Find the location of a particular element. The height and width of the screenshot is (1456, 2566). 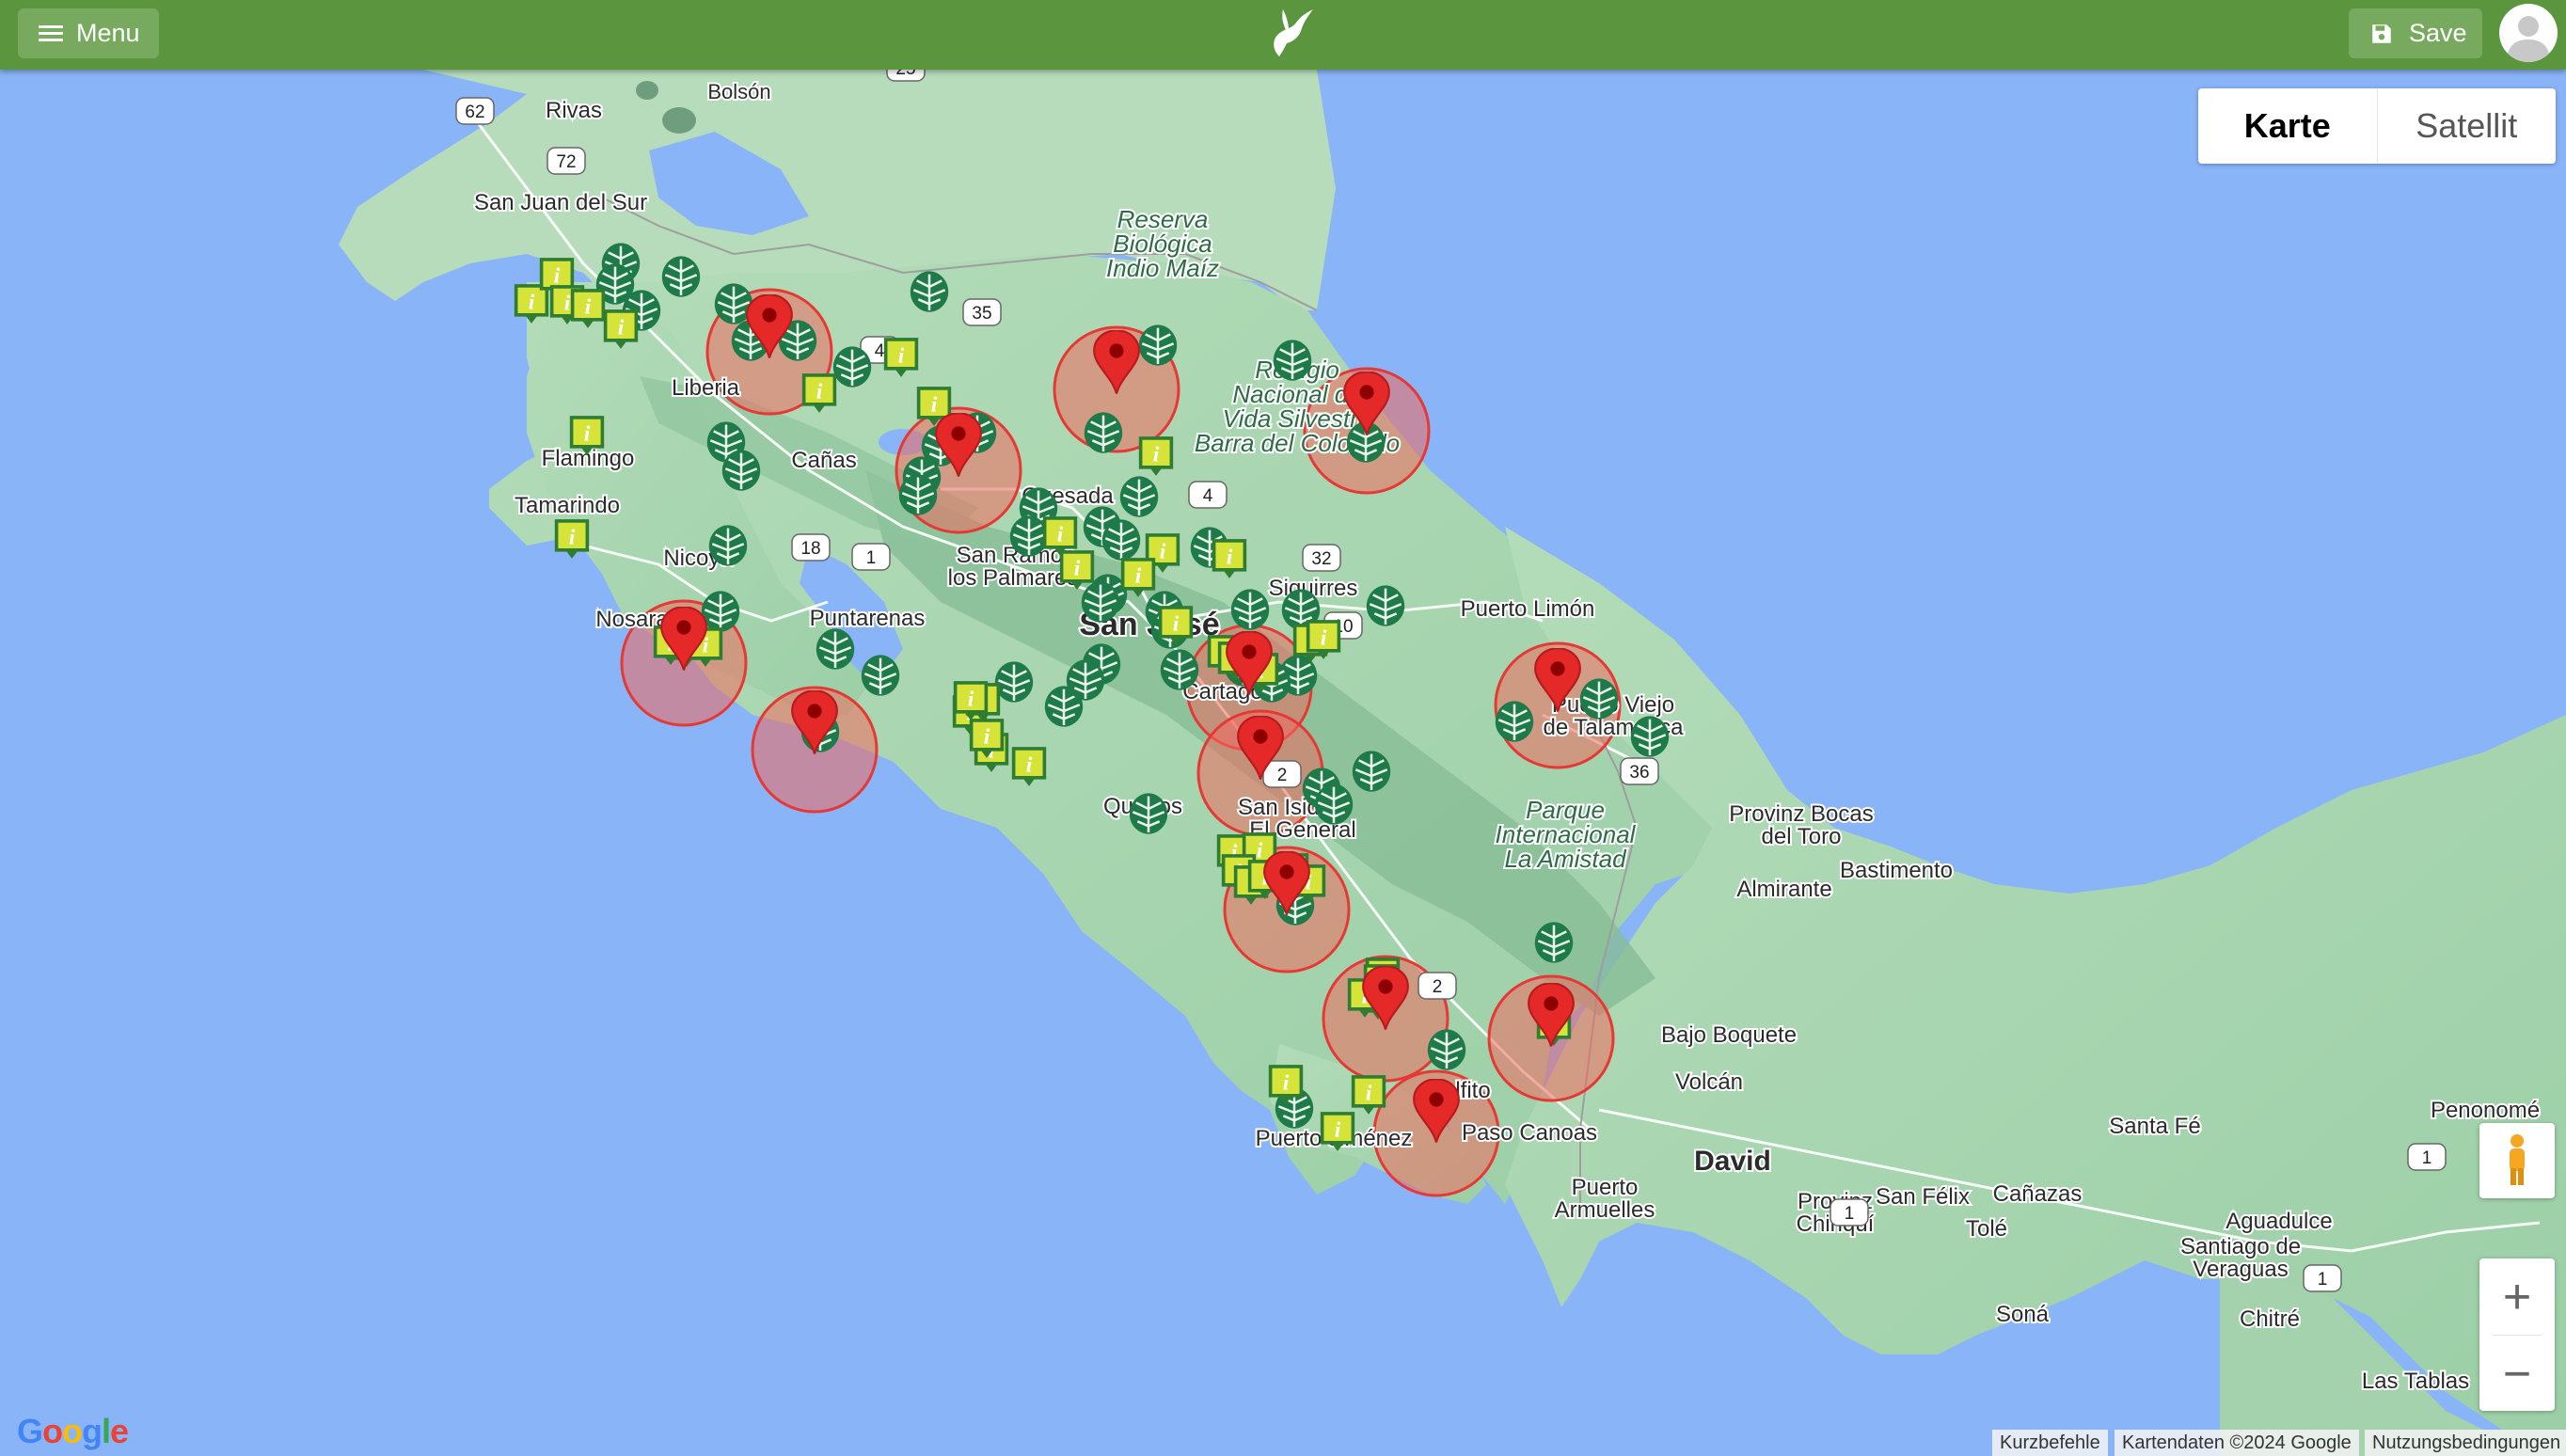

place-label: David is located at coordinates (1733, 1161).